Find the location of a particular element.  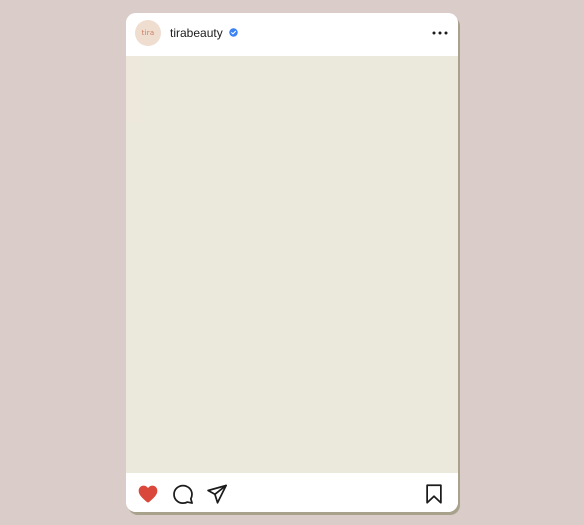

bookmark-icon is located at coordinates (434, 494).